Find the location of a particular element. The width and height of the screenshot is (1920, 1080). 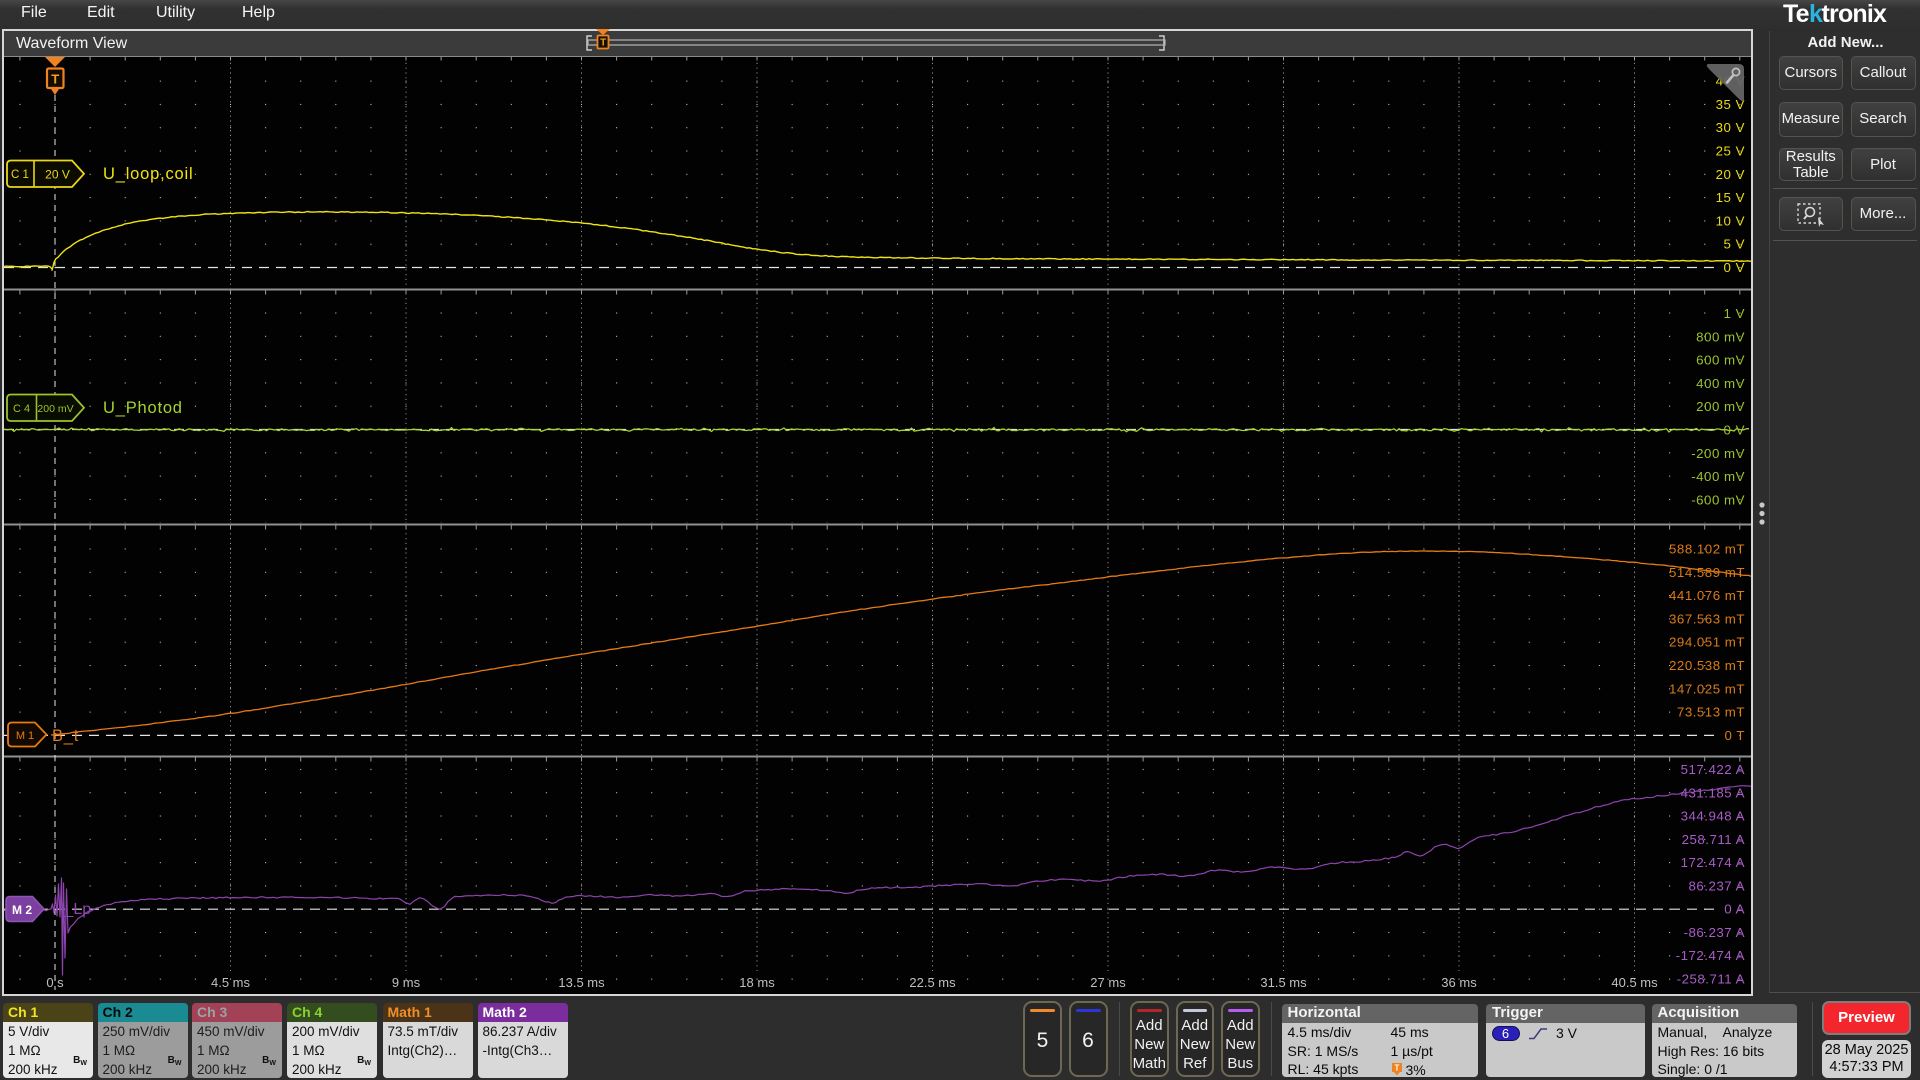

svg-text: -172.474 A is located at coordinates (1710, 955).